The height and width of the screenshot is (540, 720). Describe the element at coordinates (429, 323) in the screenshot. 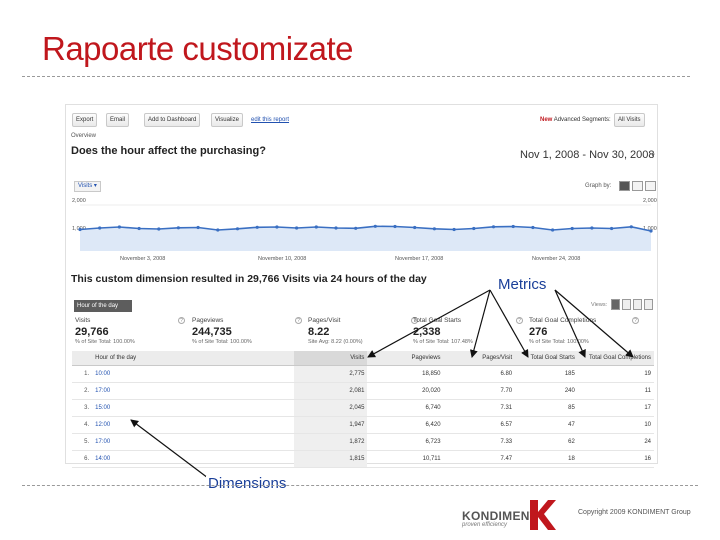

I see `arrow-to-visits` at that location.